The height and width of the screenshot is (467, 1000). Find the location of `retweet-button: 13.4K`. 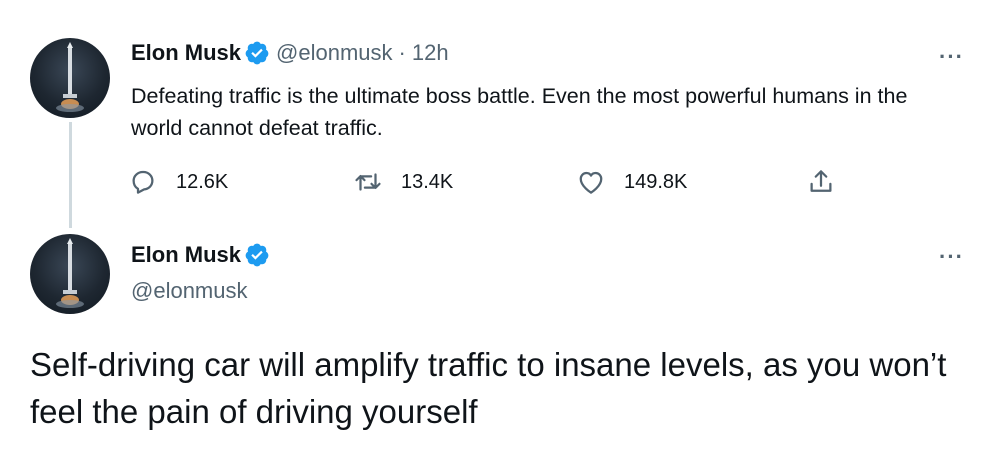

retweet-button: 13.4K is located at coordinates (403, 182).